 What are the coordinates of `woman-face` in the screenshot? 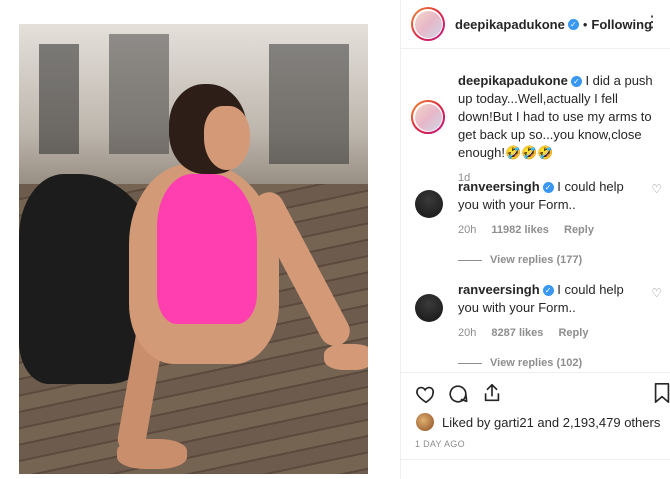 It's located at (227, 138).